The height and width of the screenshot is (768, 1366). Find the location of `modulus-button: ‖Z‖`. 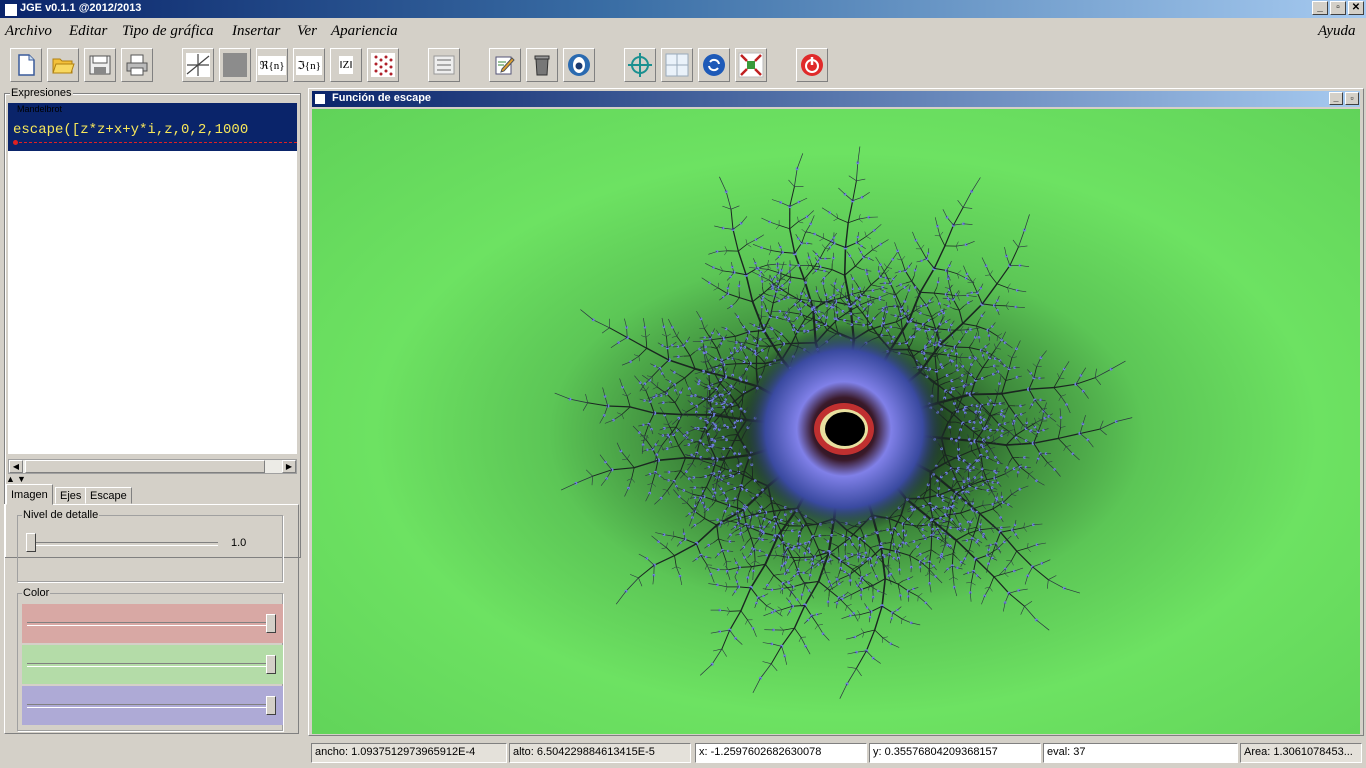

modulus-button: ‖Z‖ is located at coordinates (346, 65).